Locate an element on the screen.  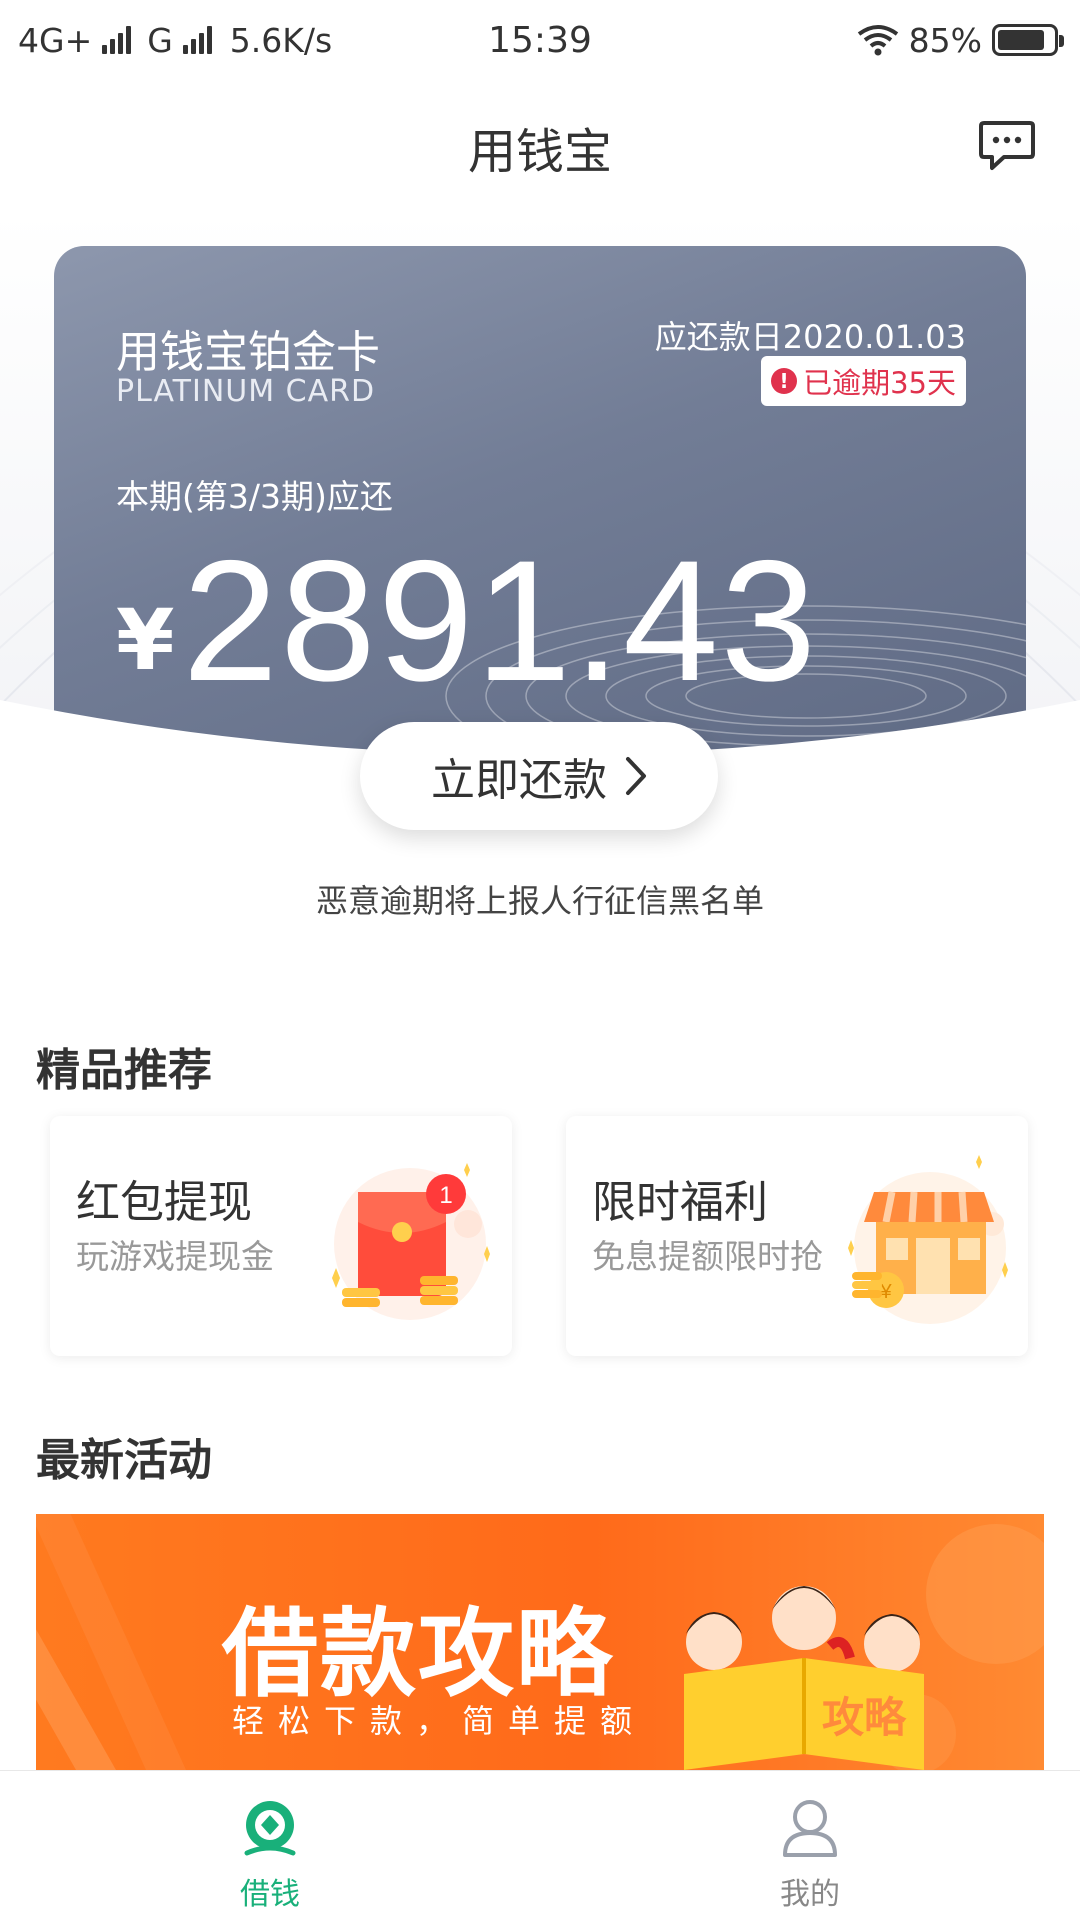
status-right: 85% is located at coordinates (960, 40).